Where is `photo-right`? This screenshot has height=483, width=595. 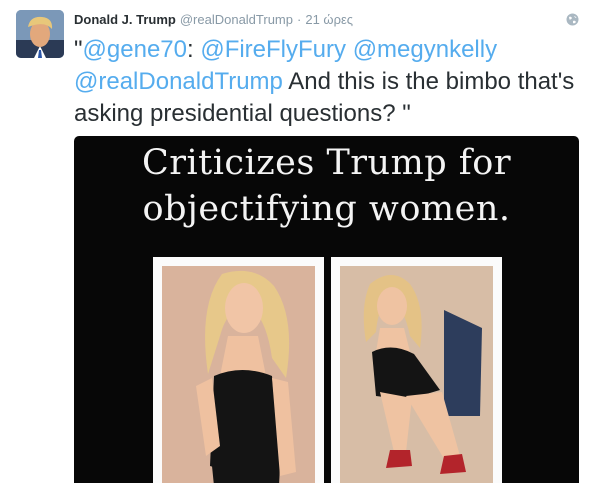
photo-right is located at coordinates (416, 374).